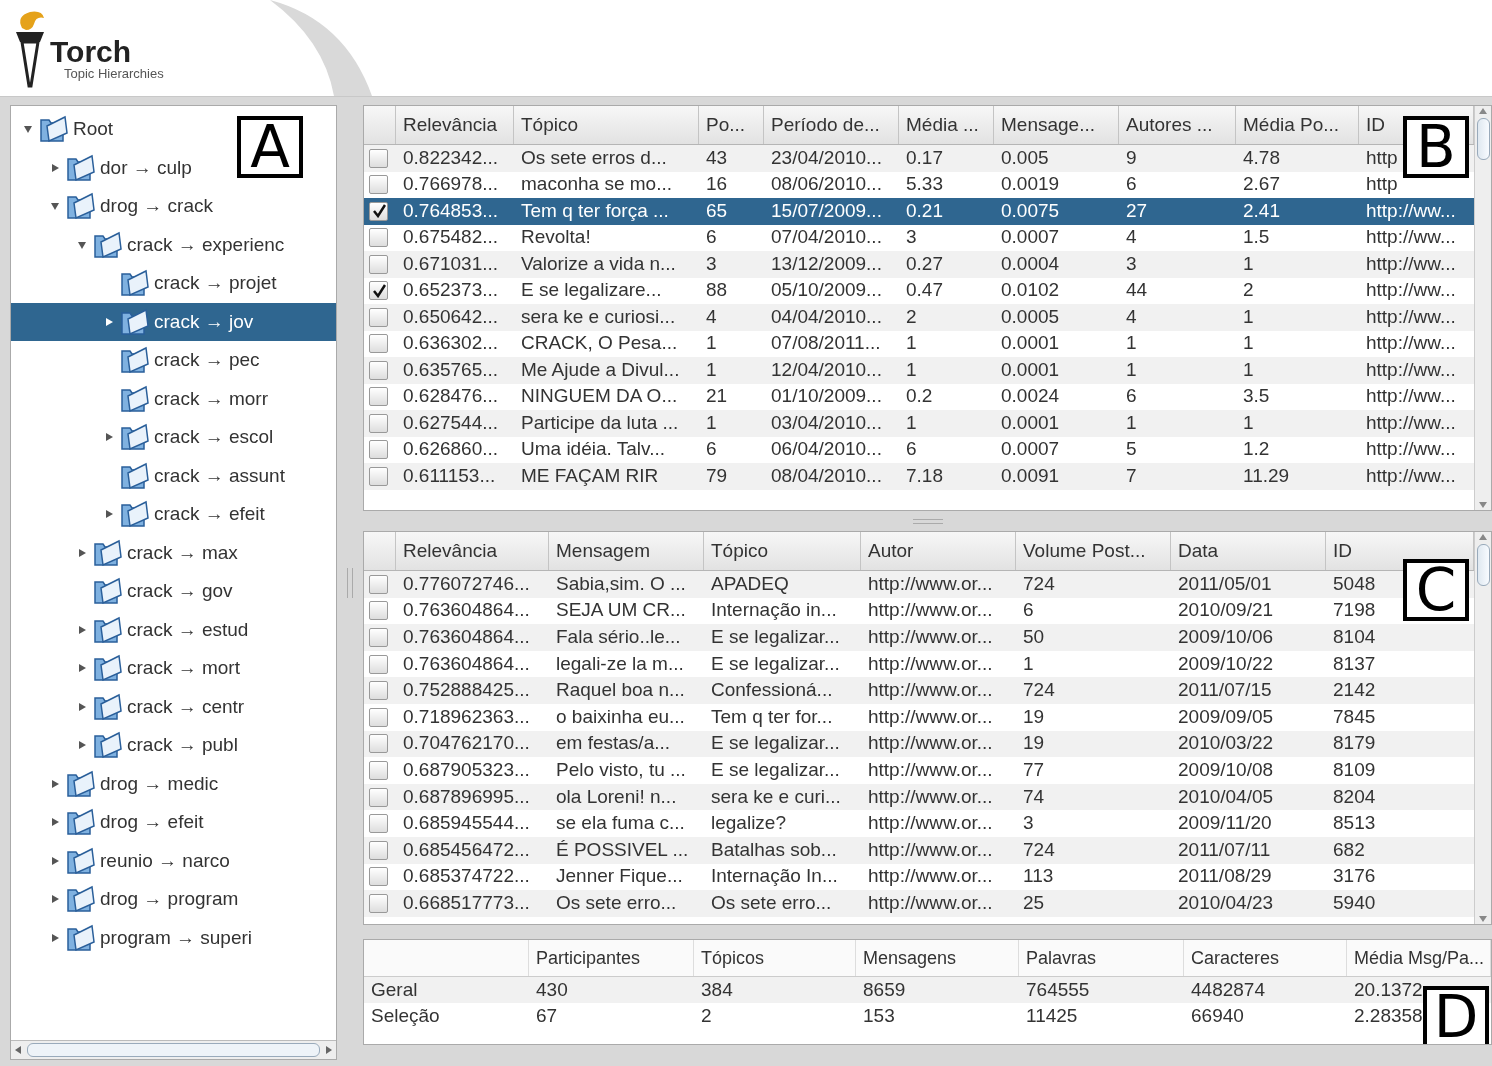 The image size is (1492, 1066). I want to click on horizontal-scrollbar, so click(173, 1049).